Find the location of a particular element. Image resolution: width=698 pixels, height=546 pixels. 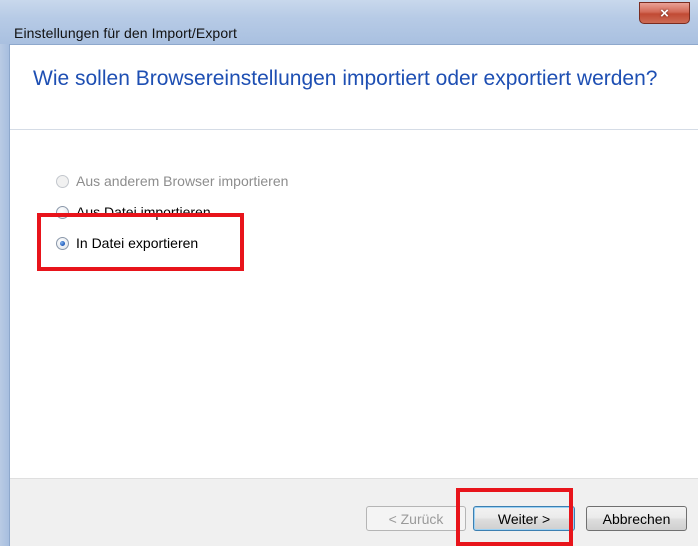

button-bar: < Zurück Weiter > Abbrechen is located at coordinates (354, 512).